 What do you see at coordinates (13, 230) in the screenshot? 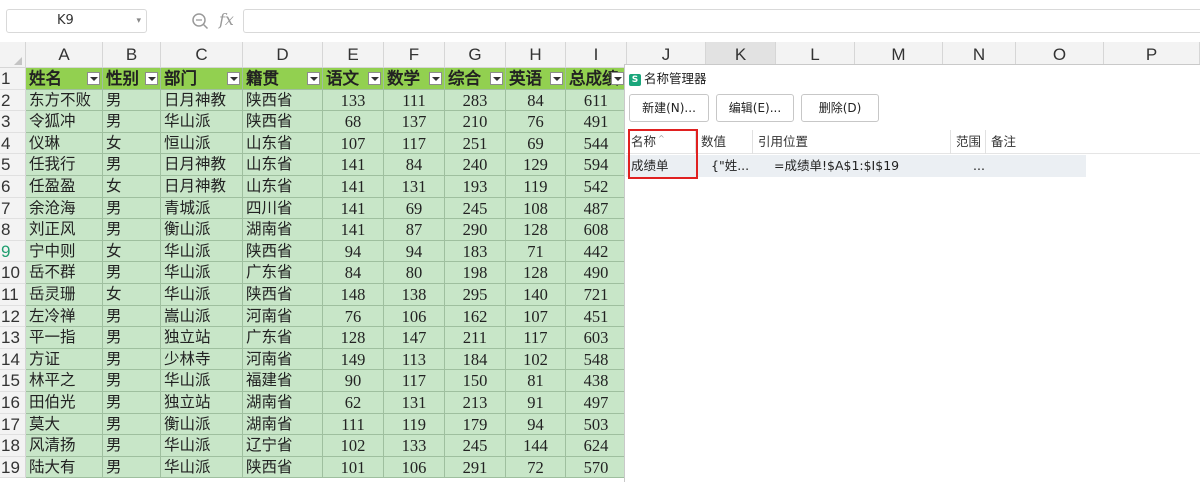
I see `row-header: 8` at bounding box center [13, 230].